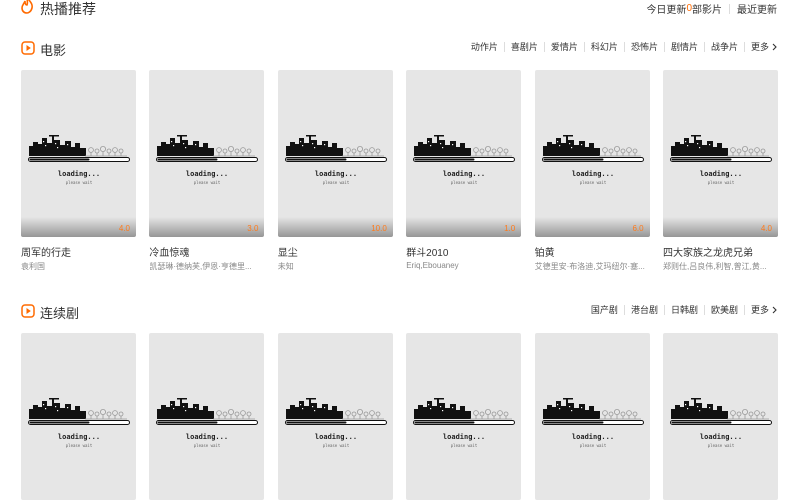 The width and height of the screenshot is (799, 500). Describe the element at coordinates (399, 9) in the screenshot. I see `hot-recommend-header: 热播推荐 今日更新 0 部影片 最近更新` at that location.